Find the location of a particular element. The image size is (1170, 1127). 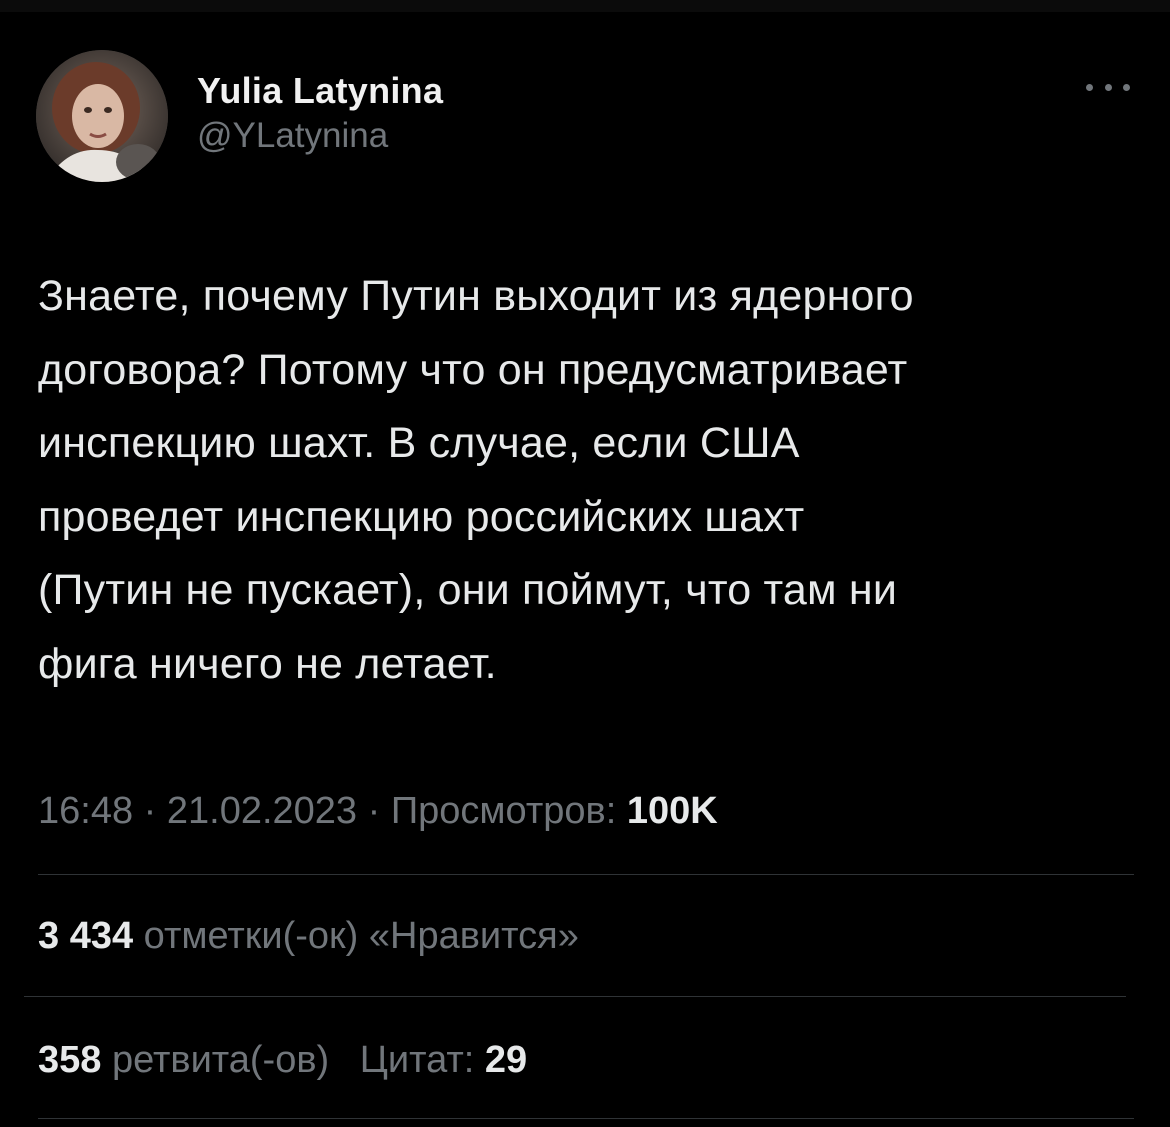

likes-label: отметки(-ок) «Нравится» is located at coordinates (361, 936).